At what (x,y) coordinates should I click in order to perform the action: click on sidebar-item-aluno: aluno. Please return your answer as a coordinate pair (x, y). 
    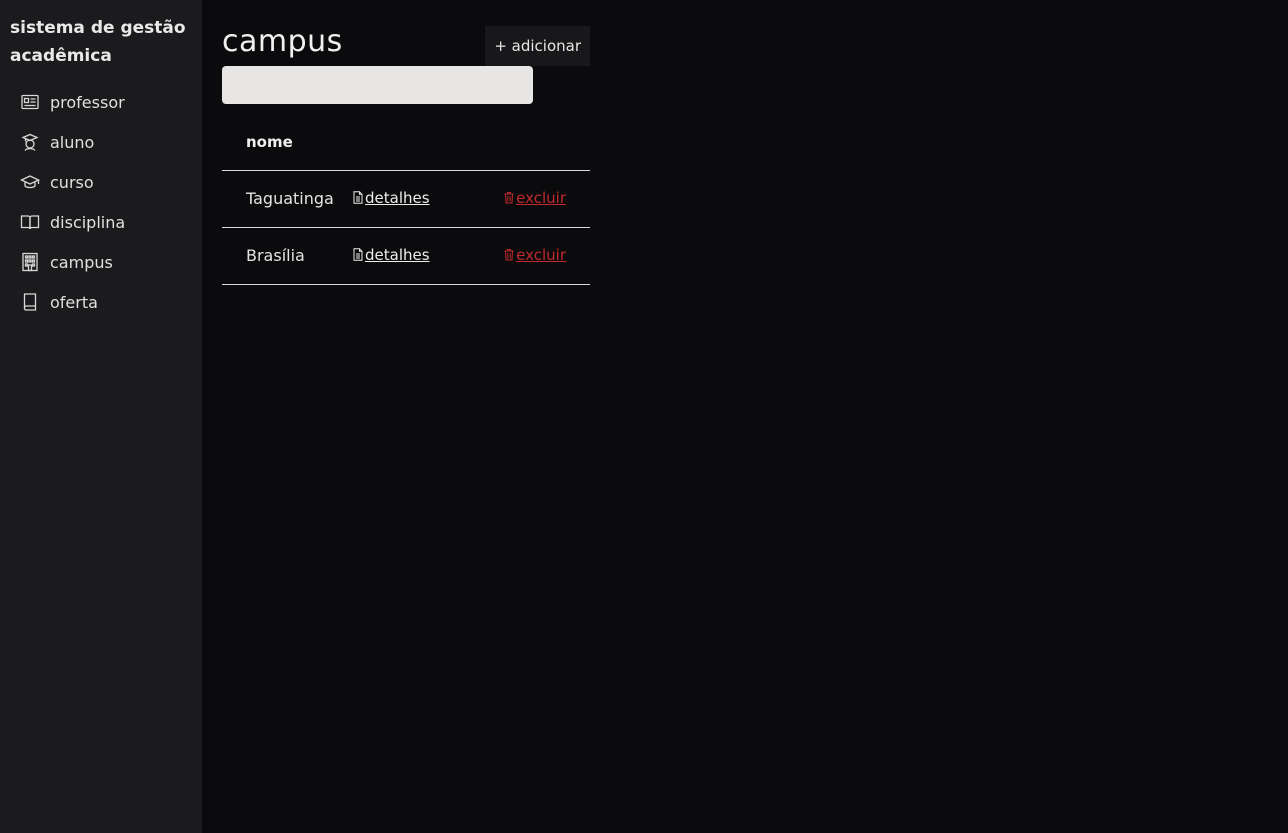
    Looking at the image, I should click on (101, 142).